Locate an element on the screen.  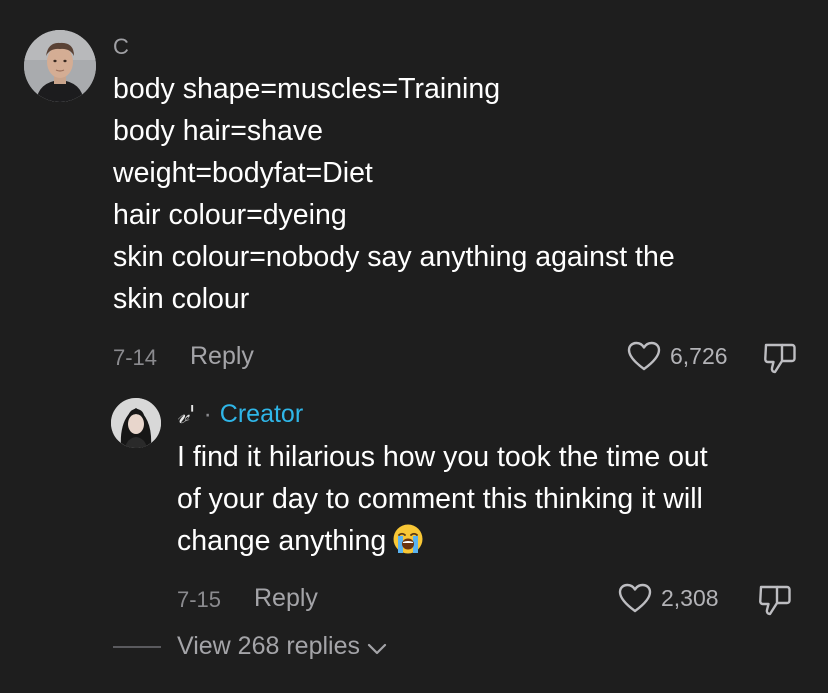
reply-line: change anything is located at coordinates (282, 541).